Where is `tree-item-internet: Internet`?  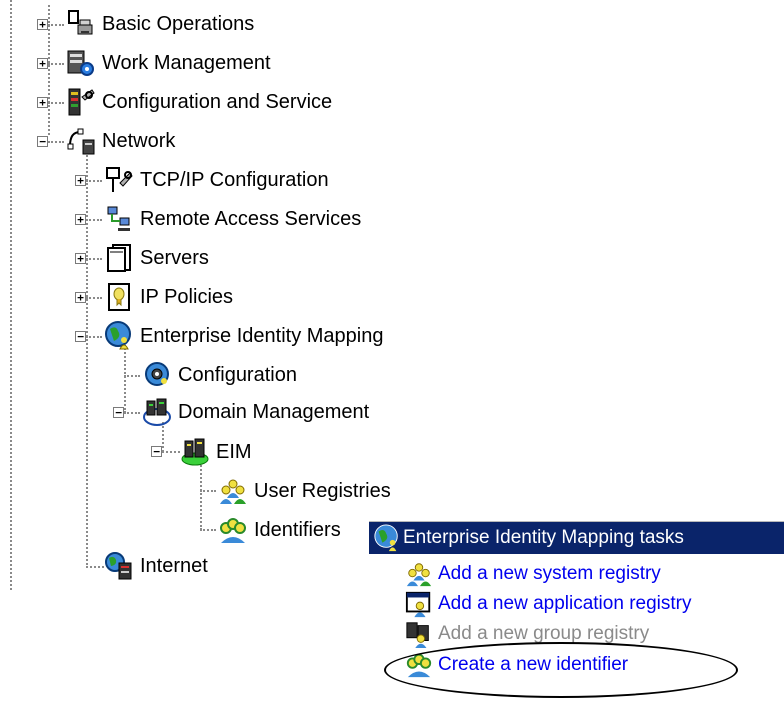
tree-item-internet: Internet is located at coordinates (156, 566).